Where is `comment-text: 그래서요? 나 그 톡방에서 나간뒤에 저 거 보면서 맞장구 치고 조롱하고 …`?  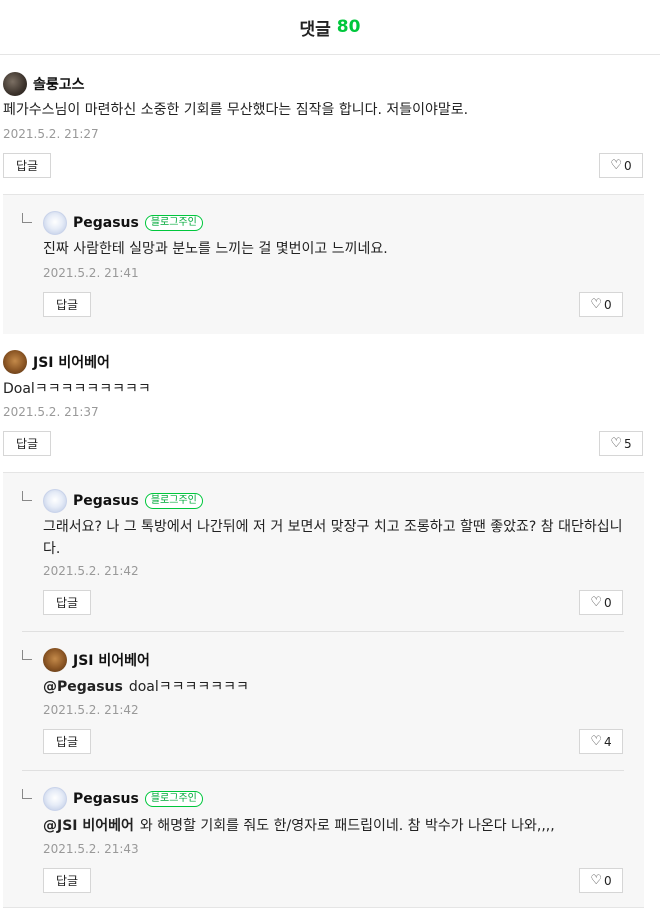
comment-text: 그래서요? 나 그 톡방에서 나간뒤에 저 거 보면서 맞장구 치고 조롱하고 … is located at coordinates (333, 538).